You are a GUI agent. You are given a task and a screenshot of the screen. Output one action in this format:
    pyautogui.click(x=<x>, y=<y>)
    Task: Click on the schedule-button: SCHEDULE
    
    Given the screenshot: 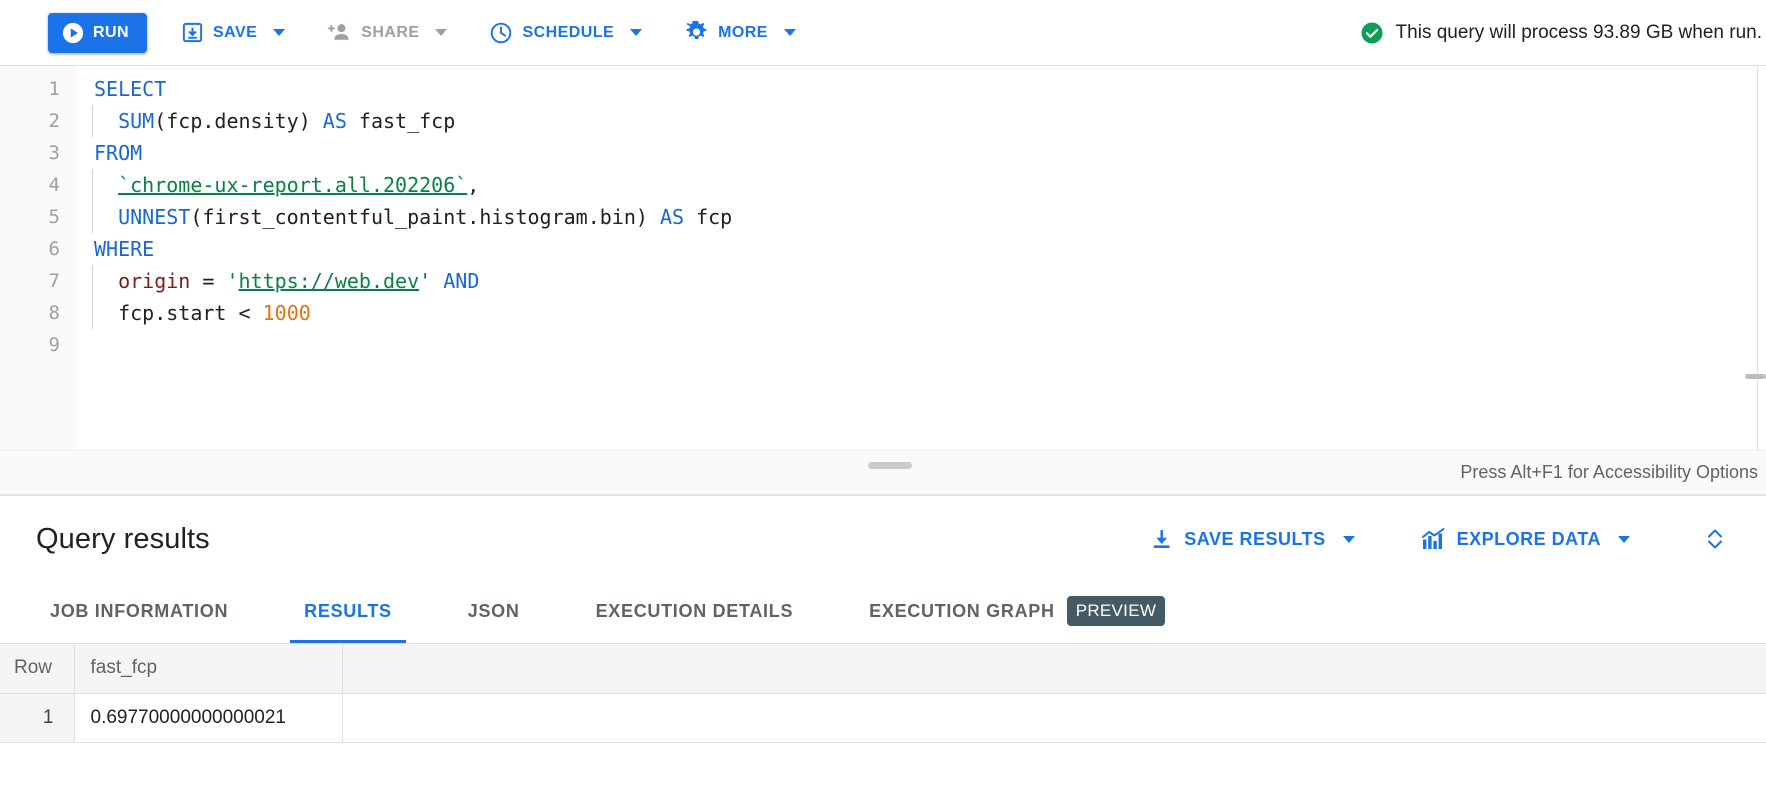 What is the action you would take?
    pyautogui.click(x=565, y=33)
    